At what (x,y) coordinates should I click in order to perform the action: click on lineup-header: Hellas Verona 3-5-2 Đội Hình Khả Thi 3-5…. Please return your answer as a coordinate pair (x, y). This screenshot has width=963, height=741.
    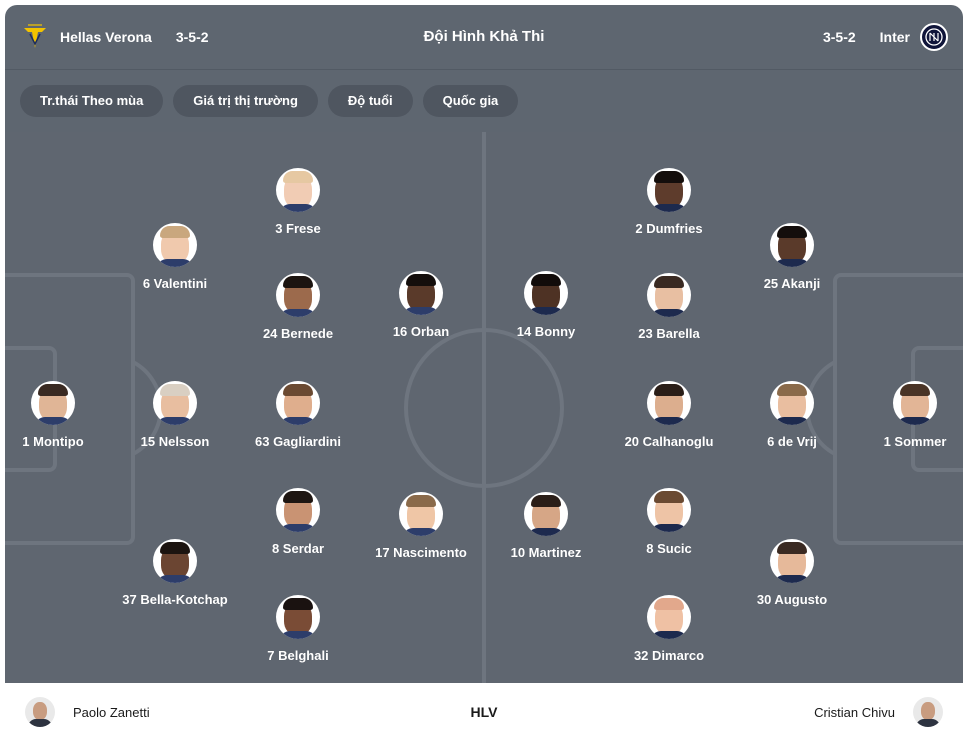
    Looking at the image, I should click on (484, 37).